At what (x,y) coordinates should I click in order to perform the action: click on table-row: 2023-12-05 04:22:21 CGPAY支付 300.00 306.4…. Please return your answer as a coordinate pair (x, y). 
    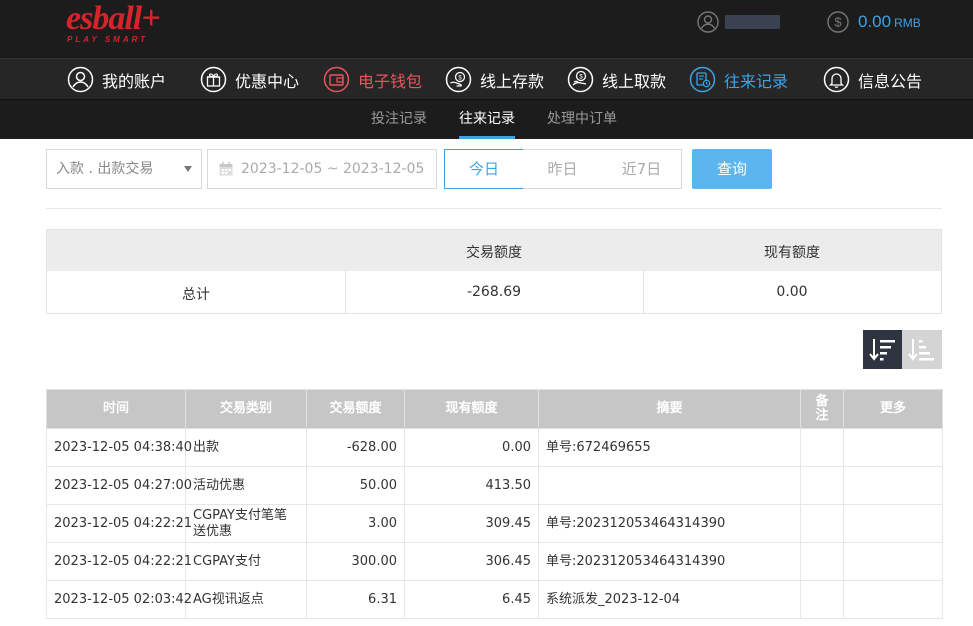
    Looking at the image, I should click on (494, 561).